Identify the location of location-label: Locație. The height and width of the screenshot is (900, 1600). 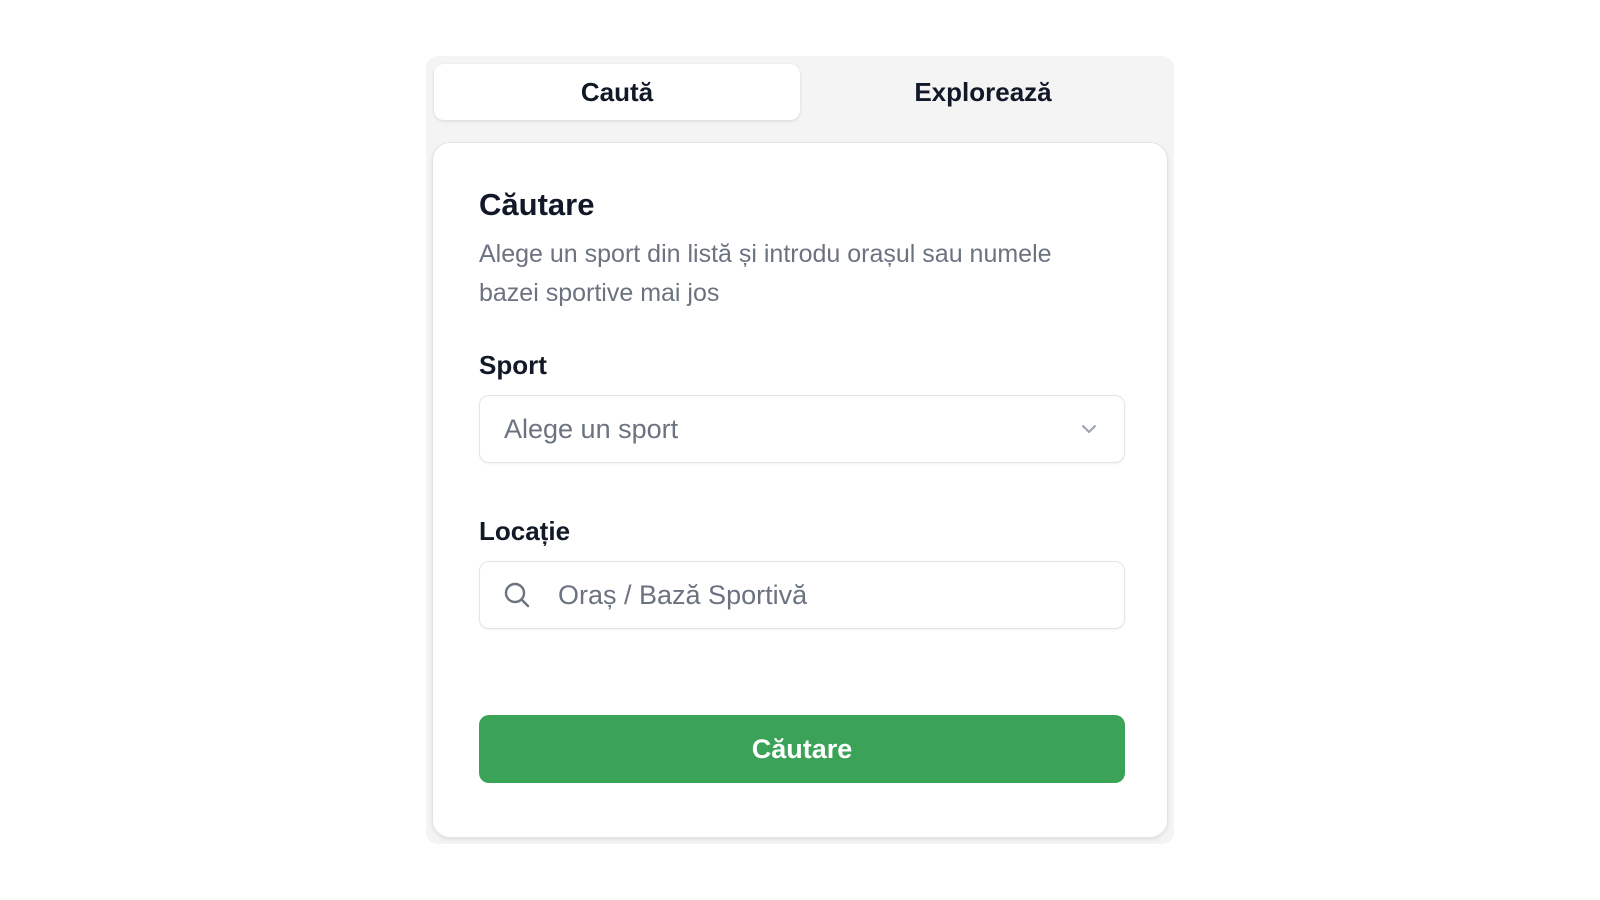
(525, 531).